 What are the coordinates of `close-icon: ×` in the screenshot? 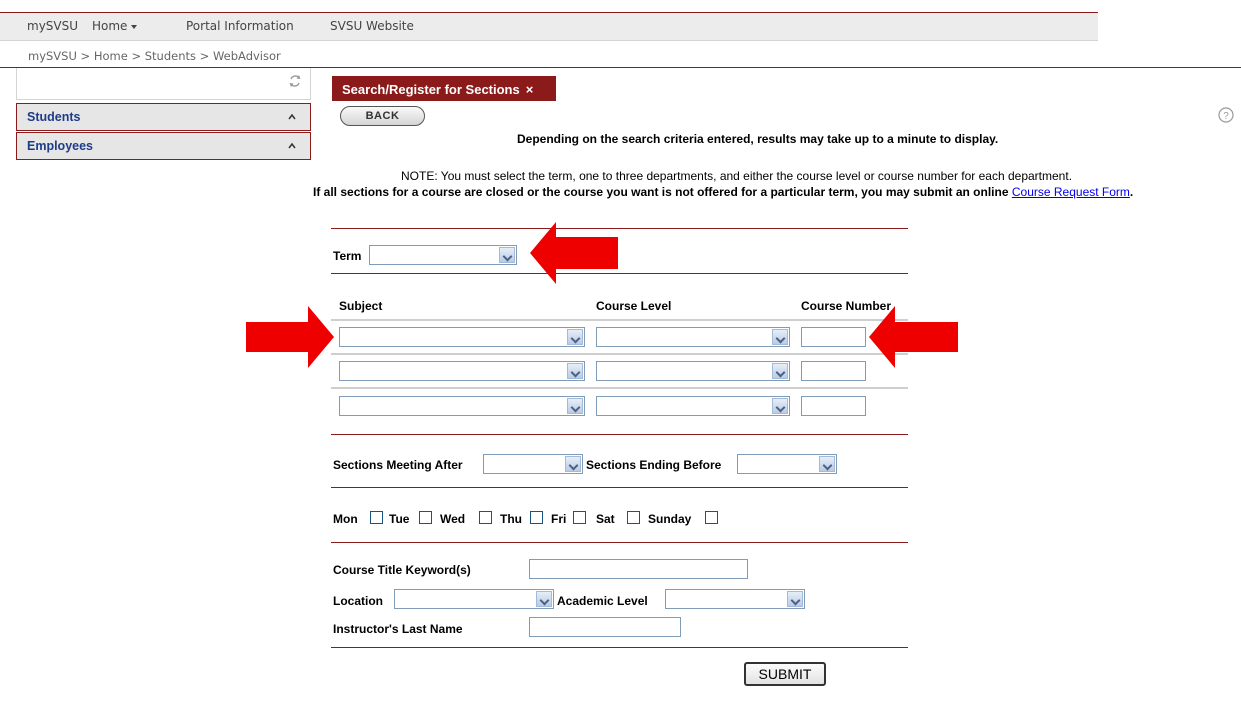 It's located at (530, 89).